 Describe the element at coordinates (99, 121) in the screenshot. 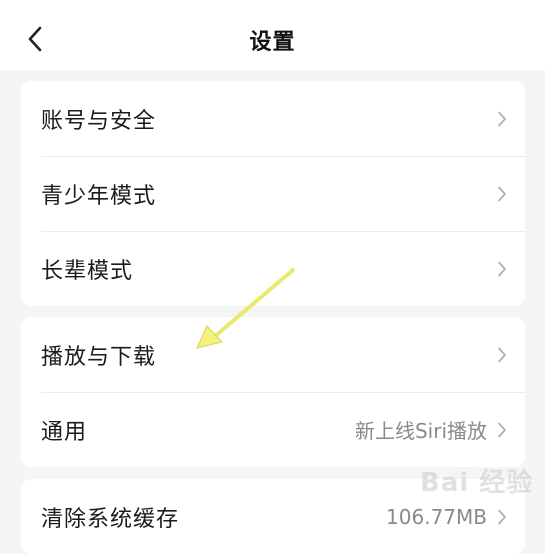

I see `settings-item-label: 账号与安全` at that location.